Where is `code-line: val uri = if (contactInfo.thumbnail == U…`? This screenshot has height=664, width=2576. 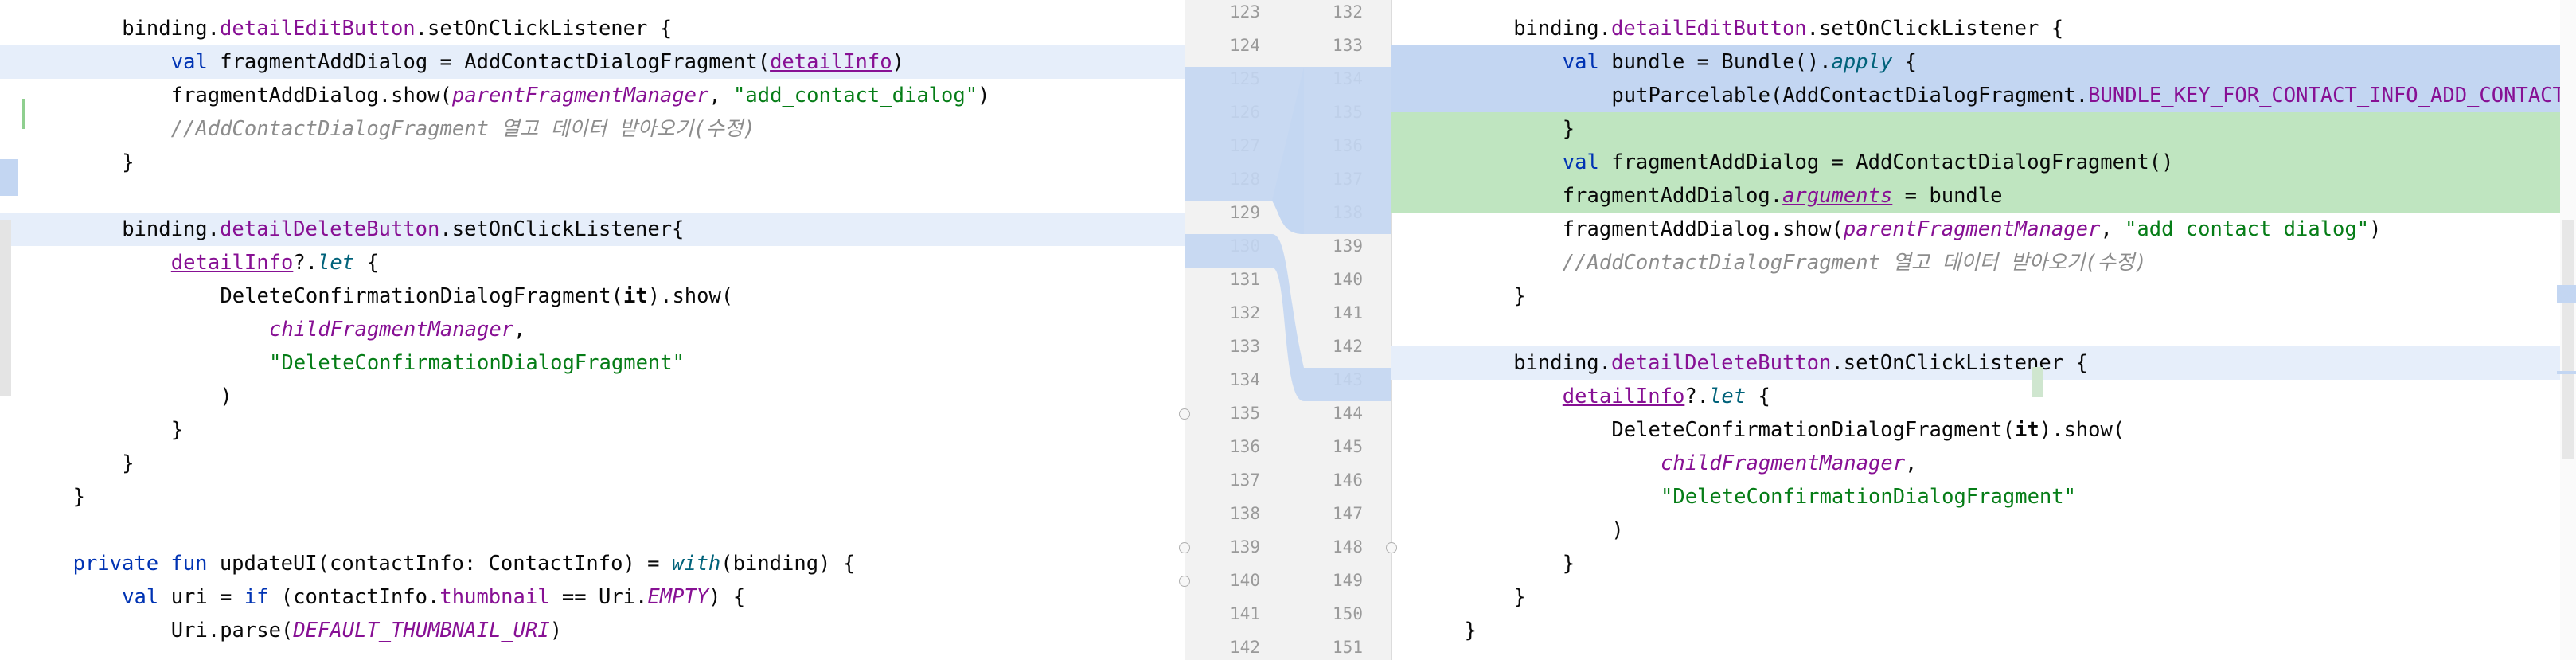
code-line: val uri = if (contactInfo.thumbnail == U… is located at coordinates (592, 597).